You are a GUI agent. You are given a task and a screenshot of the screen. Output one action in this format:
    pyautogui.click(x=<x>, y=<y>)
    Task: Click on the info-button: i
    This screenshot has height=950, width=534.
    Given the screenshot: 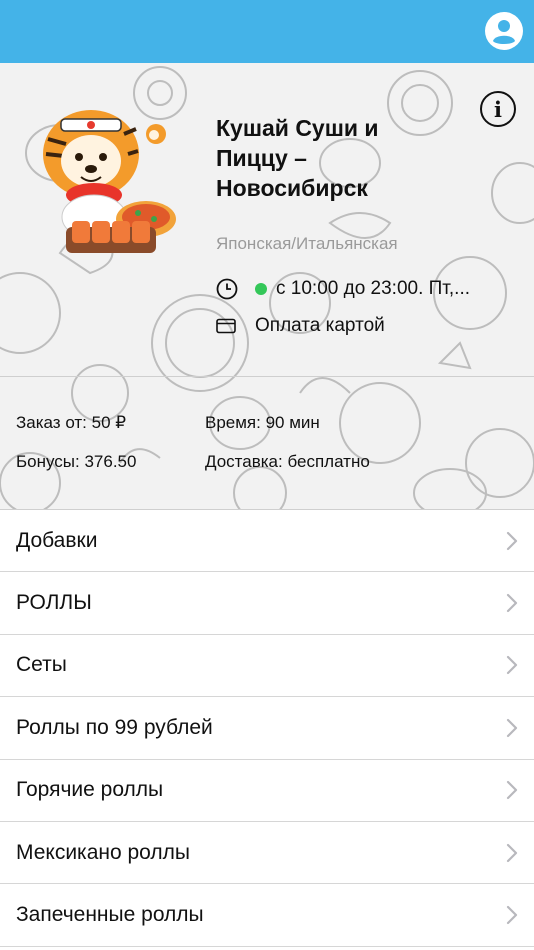 What is the action you would take?
    pyautogui.click(x=498, y=109)
    